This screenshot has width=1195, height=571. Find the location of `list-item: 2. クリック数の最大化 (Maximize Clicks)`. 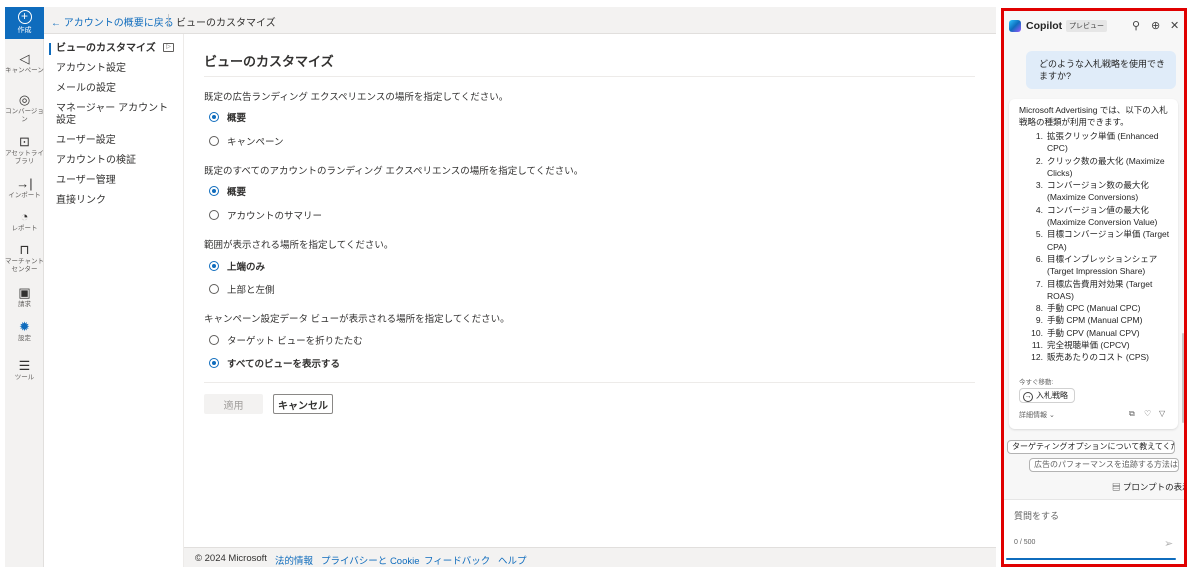

list-item: 2. クリック数の最大化 (Maximize Clicks) is located at coordinates (1096, 167).